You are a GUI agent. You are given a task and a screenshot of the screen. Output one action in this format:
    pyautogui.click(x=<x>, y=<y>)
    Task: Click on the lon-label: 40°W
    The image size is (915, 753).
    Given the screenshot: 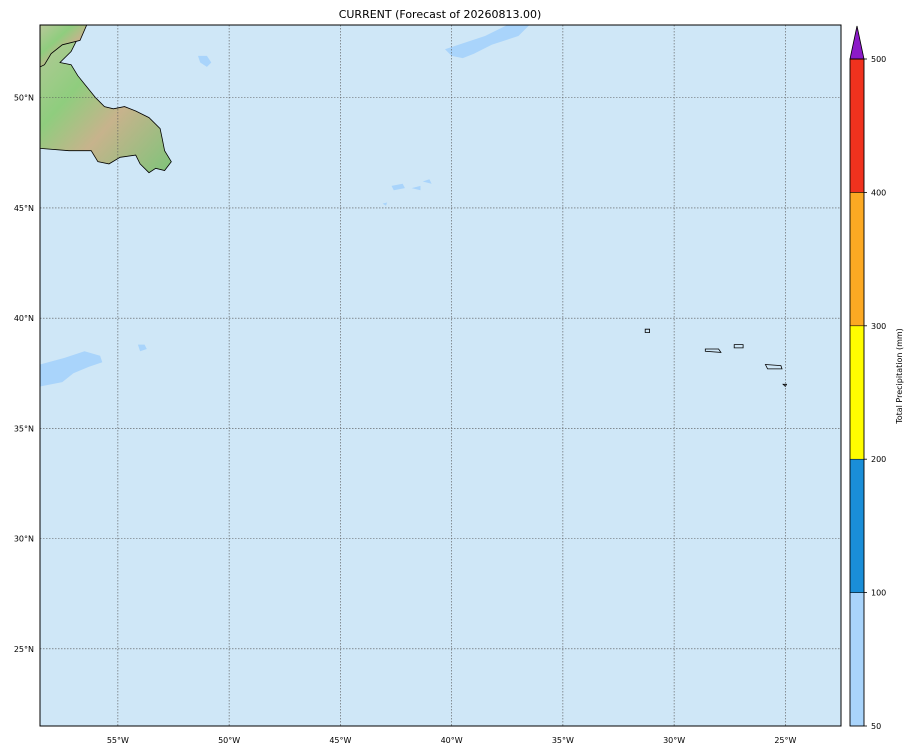 What is the action you would take?
    pyautogui.click(x=452, y=740)
    